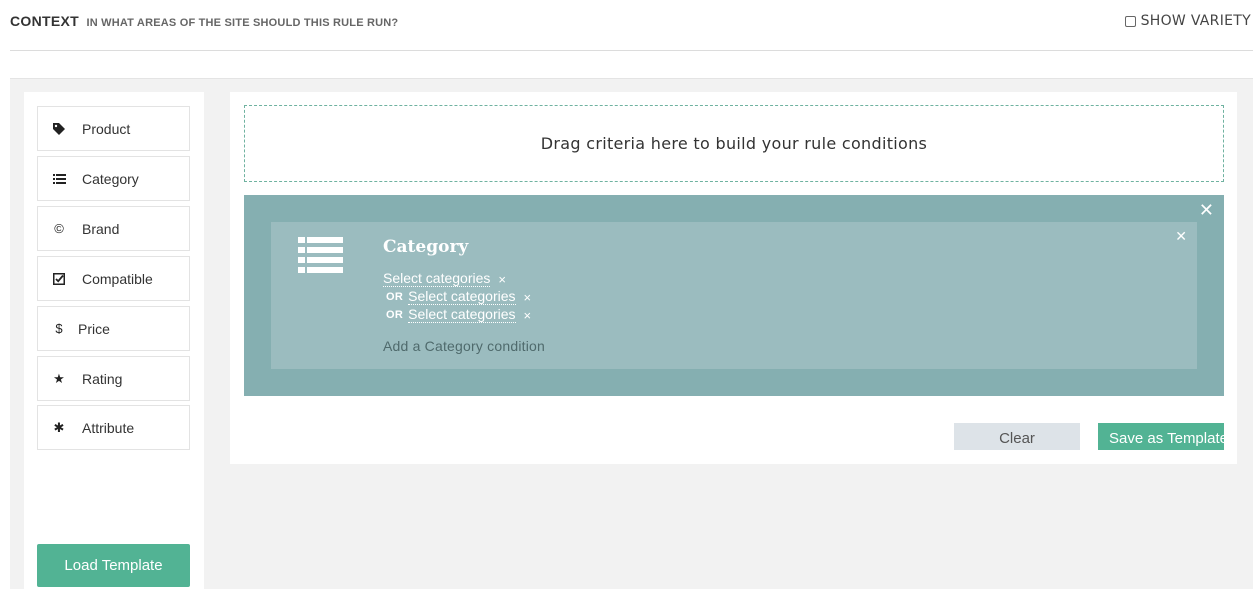 The height and width of the screenshot is (589, 1259). Describe the element at coordinates (464, 346) in the screenshot. I see `add-category-condition-link: Add a Category condition` at that location.